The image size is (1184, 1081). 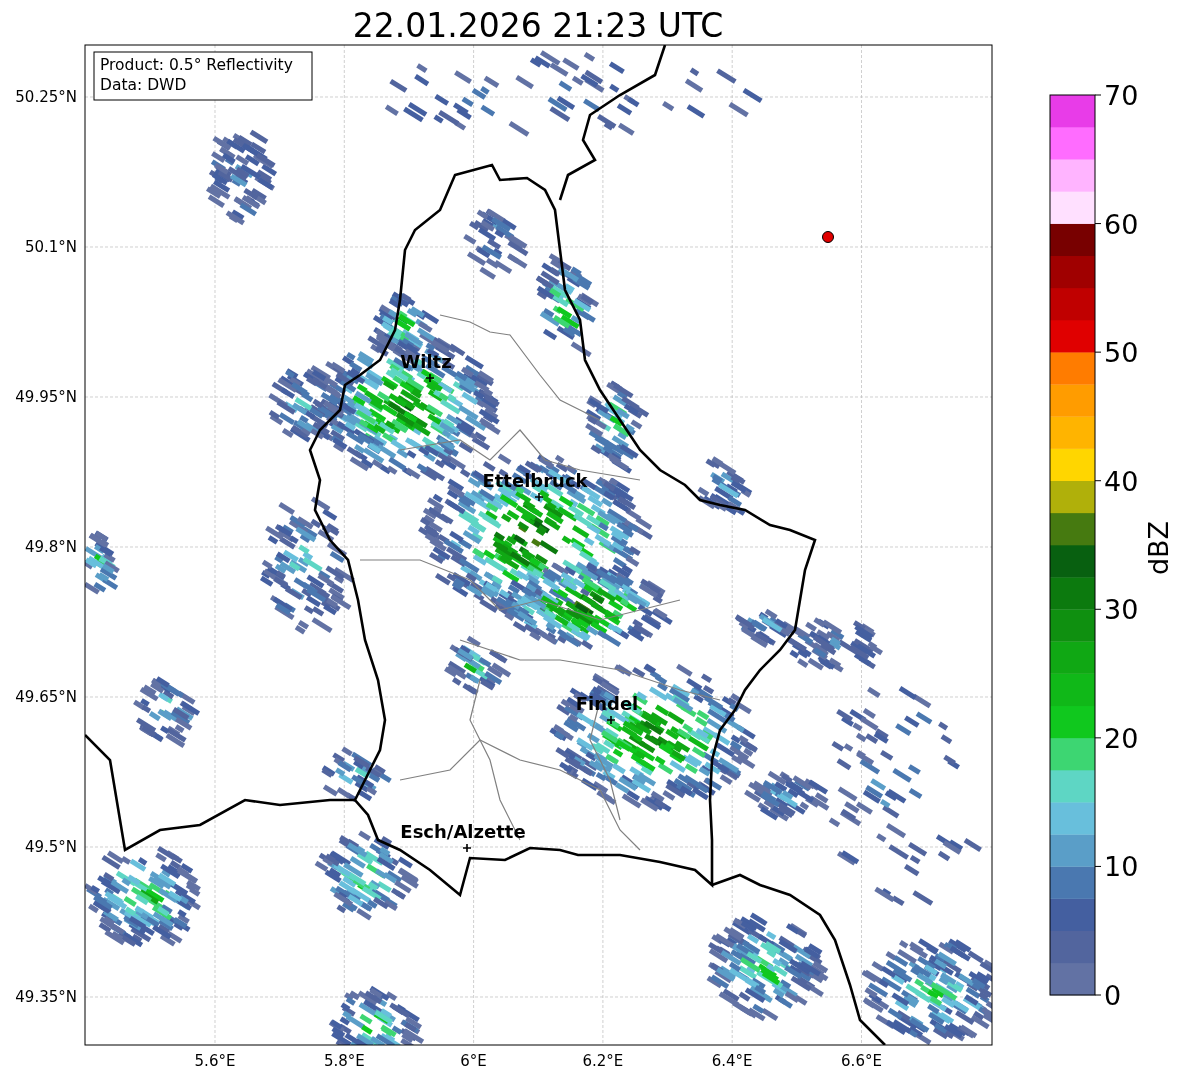 What do you see at coordinates (46, 697) in the screenshot?
I see `latitude-label: 49.65°N` at bounding box center [46, 697].